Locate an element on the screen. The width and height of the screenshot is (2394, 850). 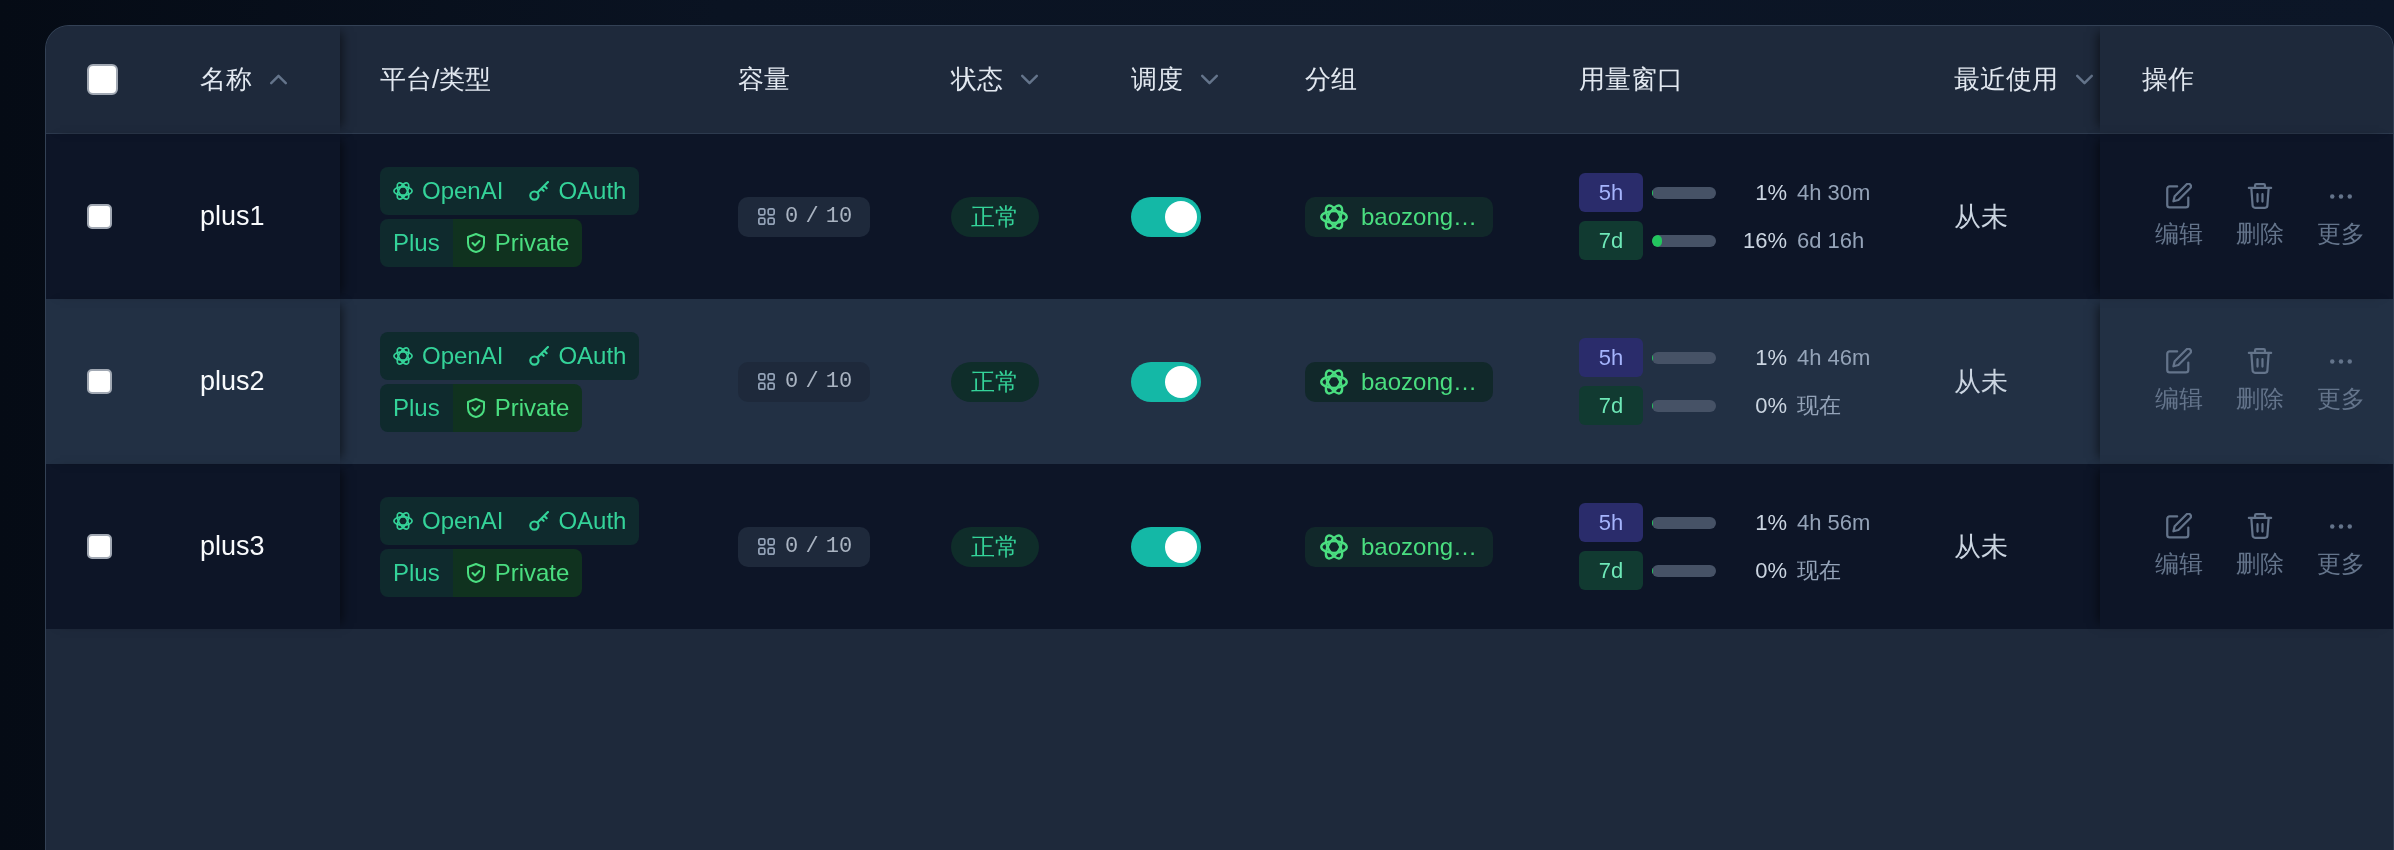
column-header: 最近使用 is located at coordinates (2006, 79).